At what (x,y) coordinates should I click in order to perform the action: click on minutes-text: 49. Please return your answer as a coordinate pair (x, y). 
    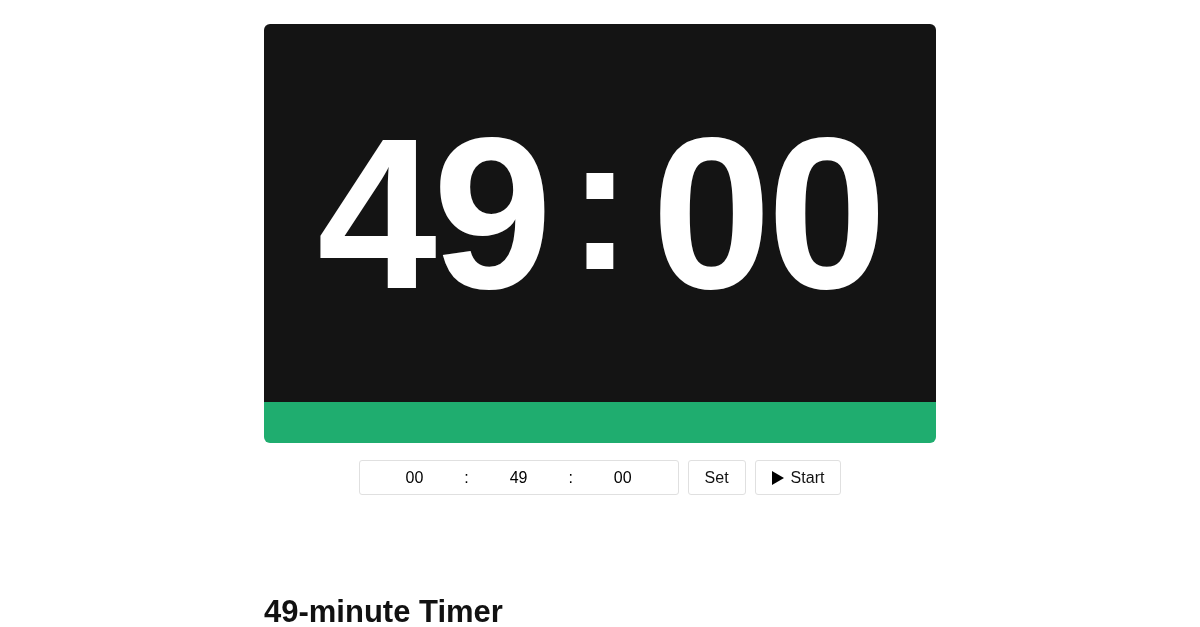
    Looking at the image, I should click on (433, 213).